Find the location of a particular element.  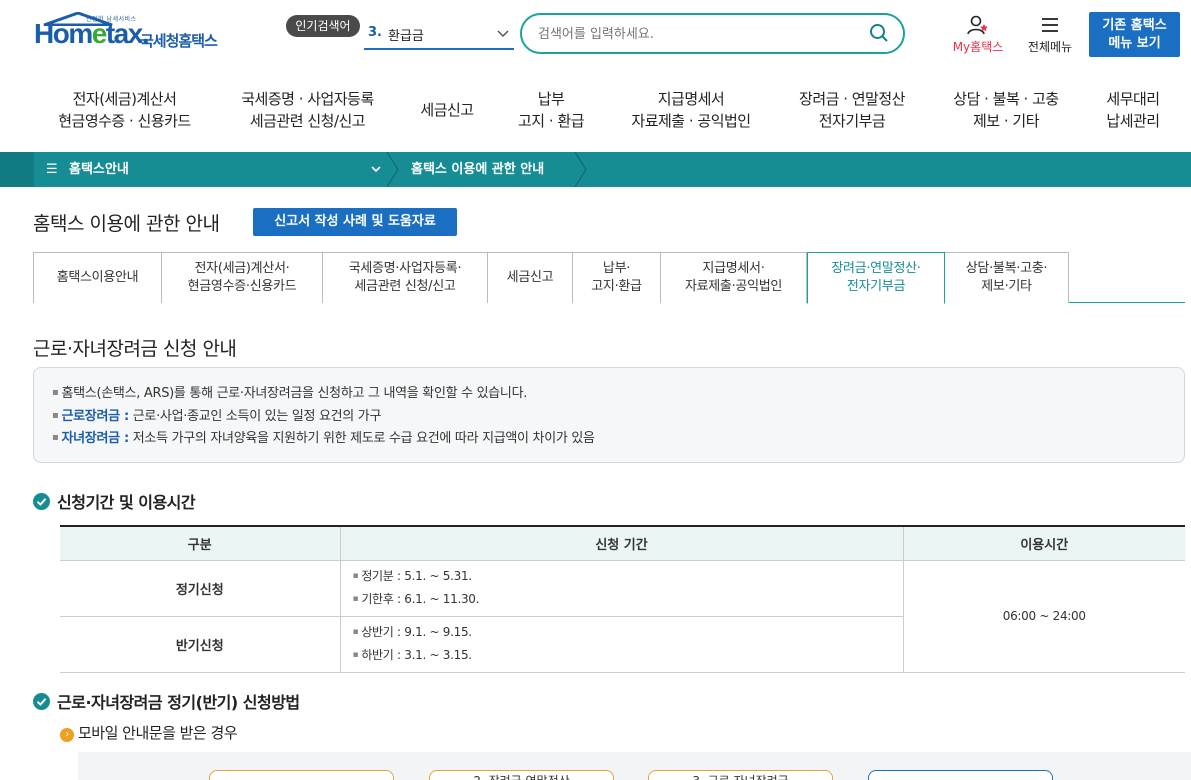

breadcrumb-second: 홈택스 이용에 관한 안내 is located at coordinates (477, 169).